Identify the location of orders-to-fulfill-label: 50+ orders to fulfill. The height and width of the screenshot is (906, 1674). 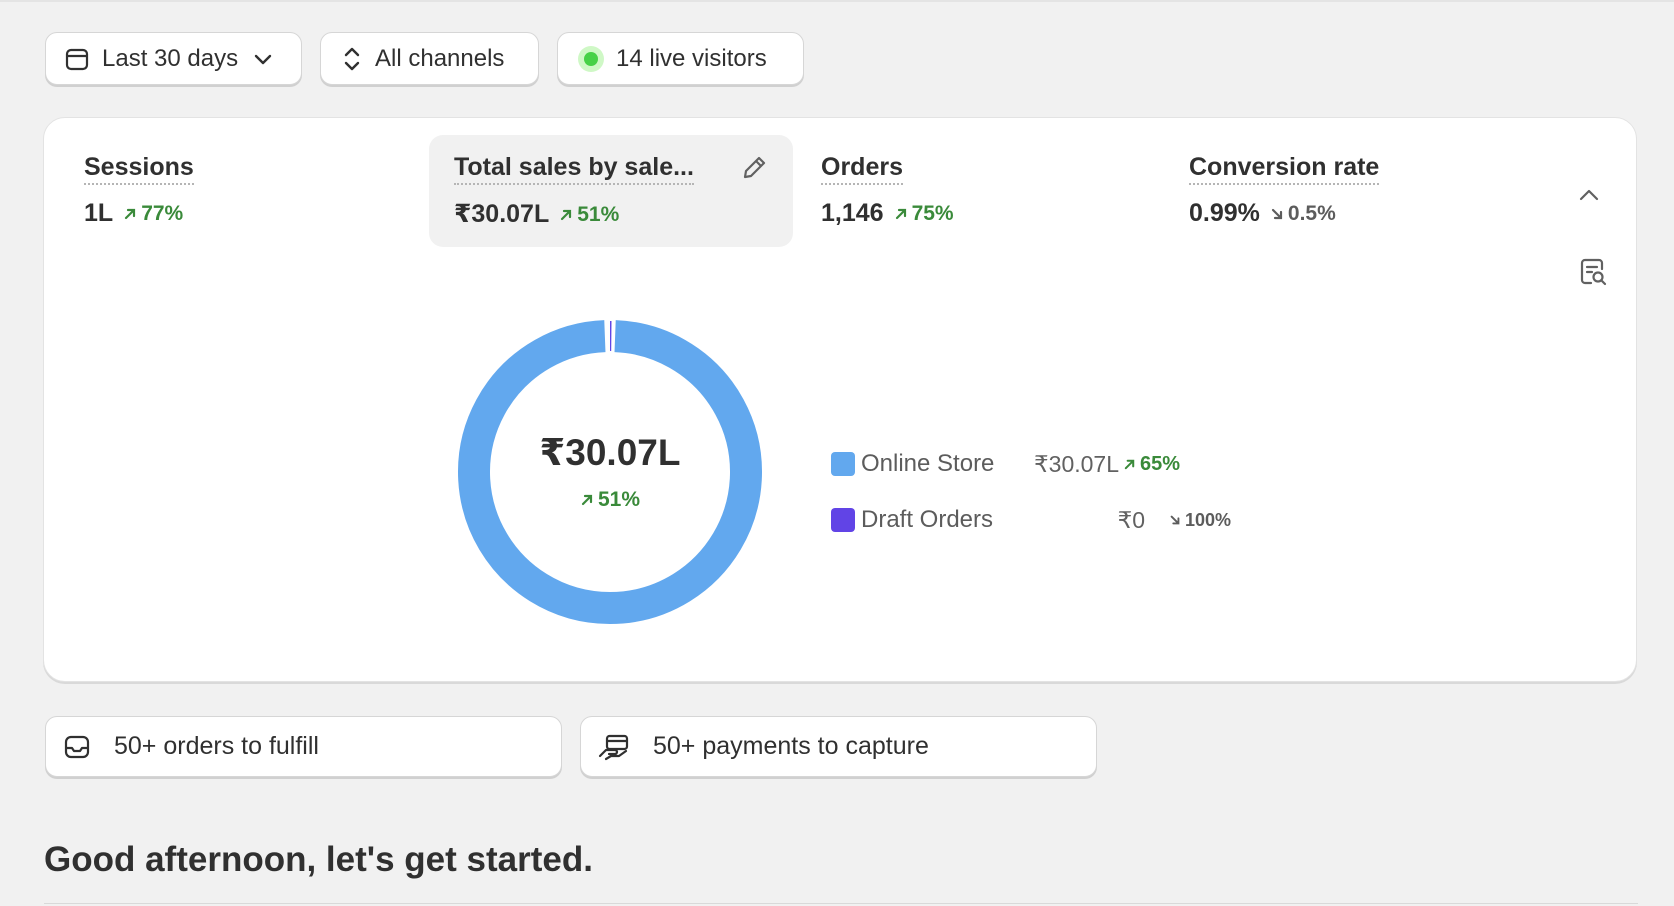
(216, 746).